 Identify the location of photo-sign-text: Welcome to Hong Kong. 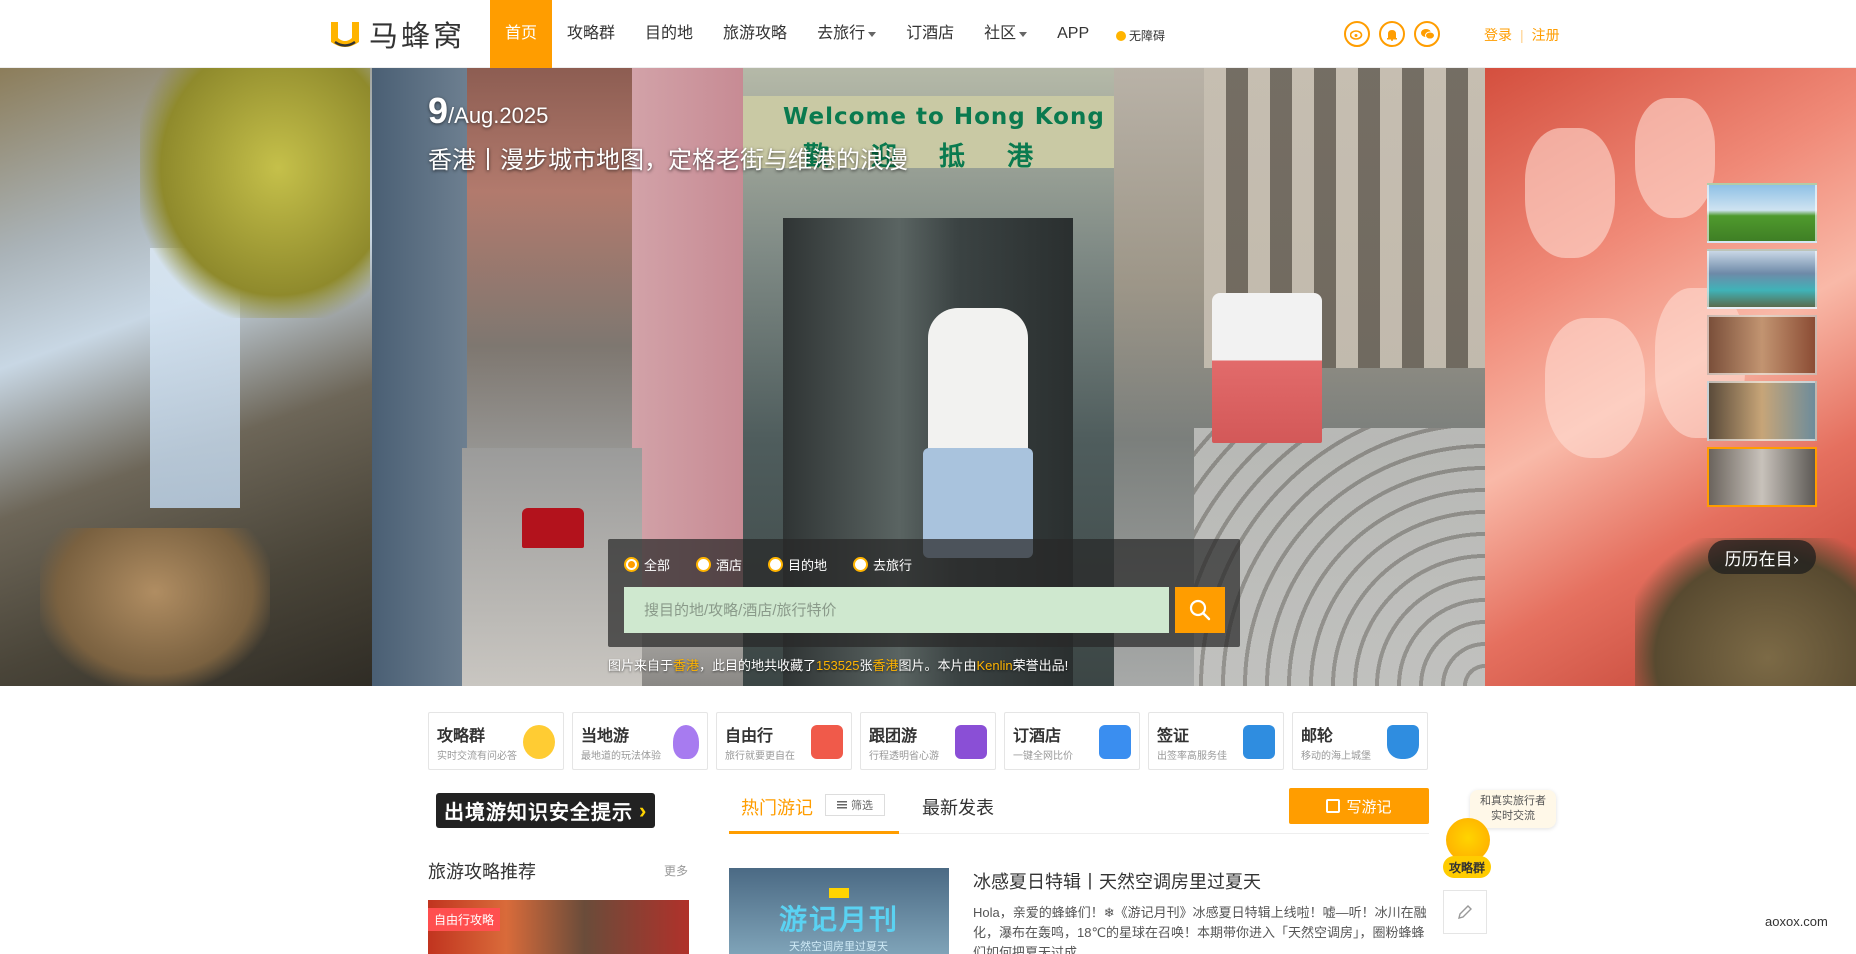
(944, 117).